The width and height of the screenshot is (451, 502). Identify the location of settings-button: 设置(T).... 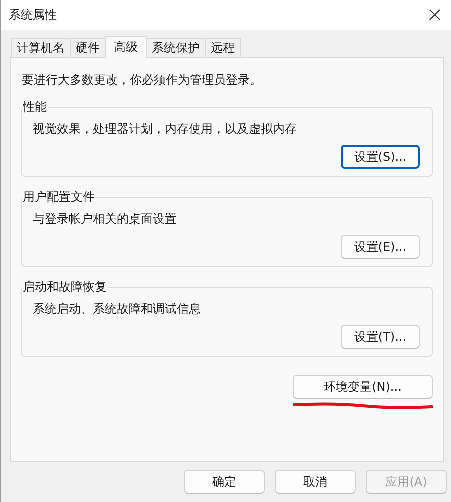
(380, 337).